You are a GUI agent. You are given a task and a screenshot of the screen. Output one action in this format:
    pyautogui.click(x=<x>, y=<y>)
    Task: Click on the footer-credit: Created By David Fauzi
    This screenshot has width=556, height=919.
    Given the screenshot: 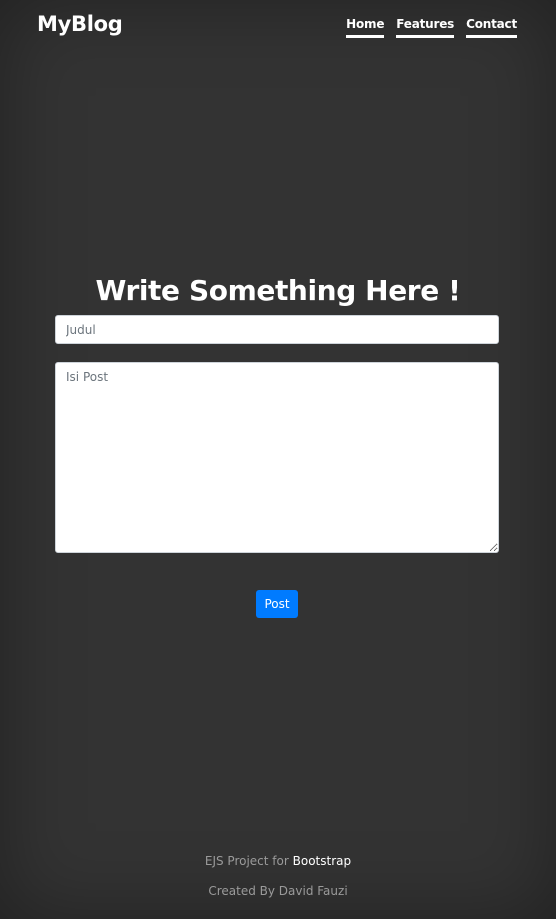 What is the action you would take?
    pyautogui.click(x=278, y=891)
    